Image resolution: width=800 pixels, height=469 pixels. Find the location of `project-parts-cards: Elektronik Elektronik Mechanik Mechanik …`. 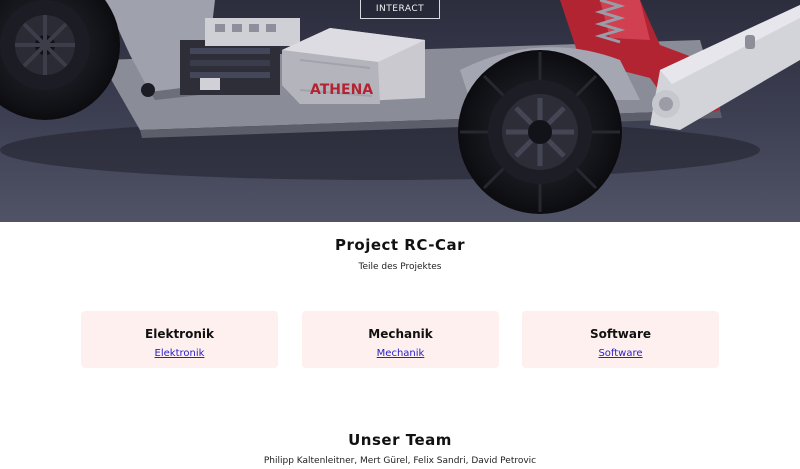

project-parts-cards: Elektronik Elektronik Mechanik Mechanik … is located at coordinates (400, 339).